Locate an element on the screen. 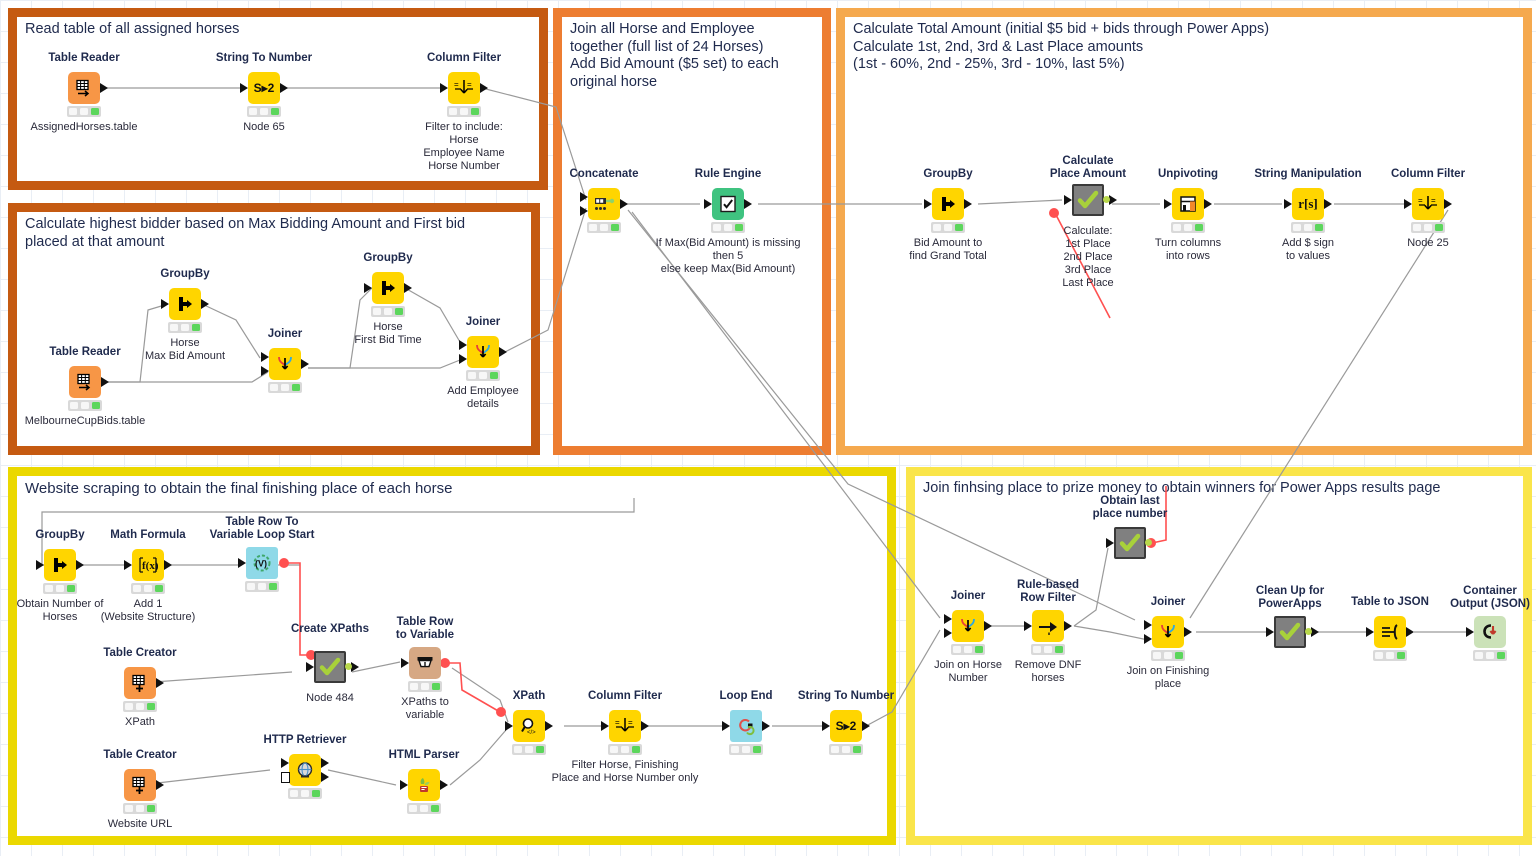  container-output-icon is located at coordinates (1490, 632).